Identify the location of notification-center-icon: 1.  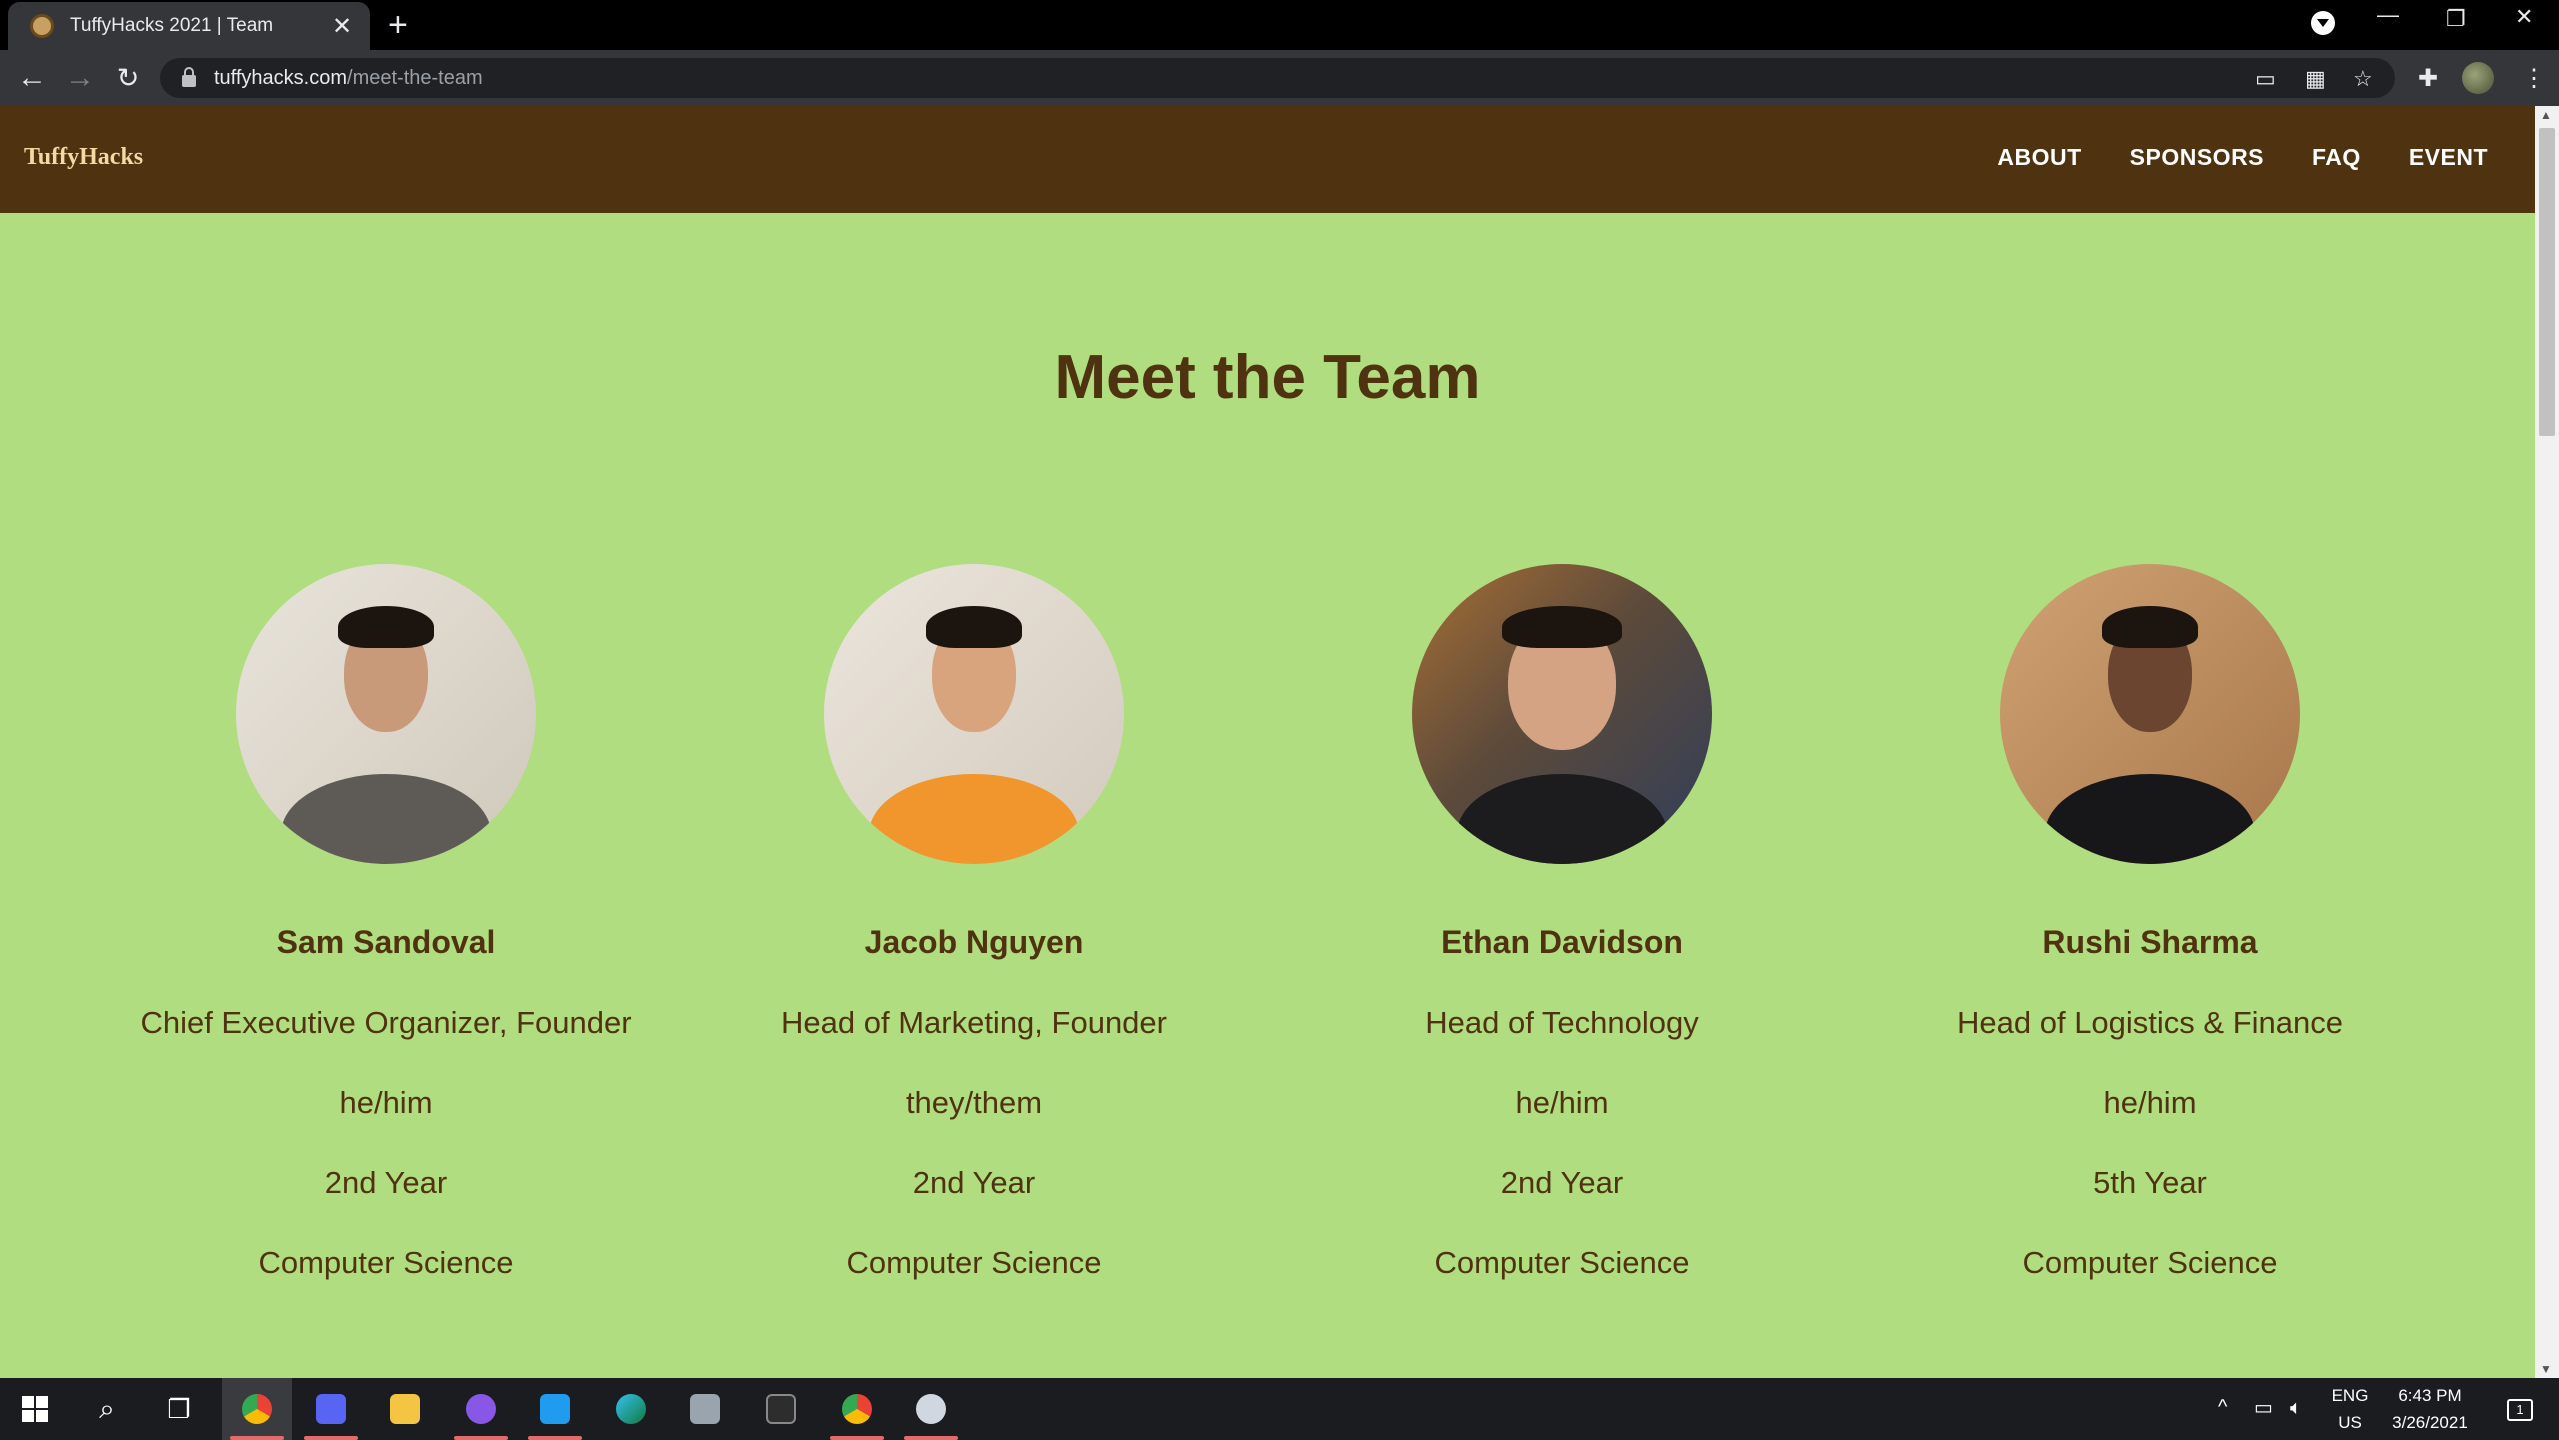
(2520, 1408).